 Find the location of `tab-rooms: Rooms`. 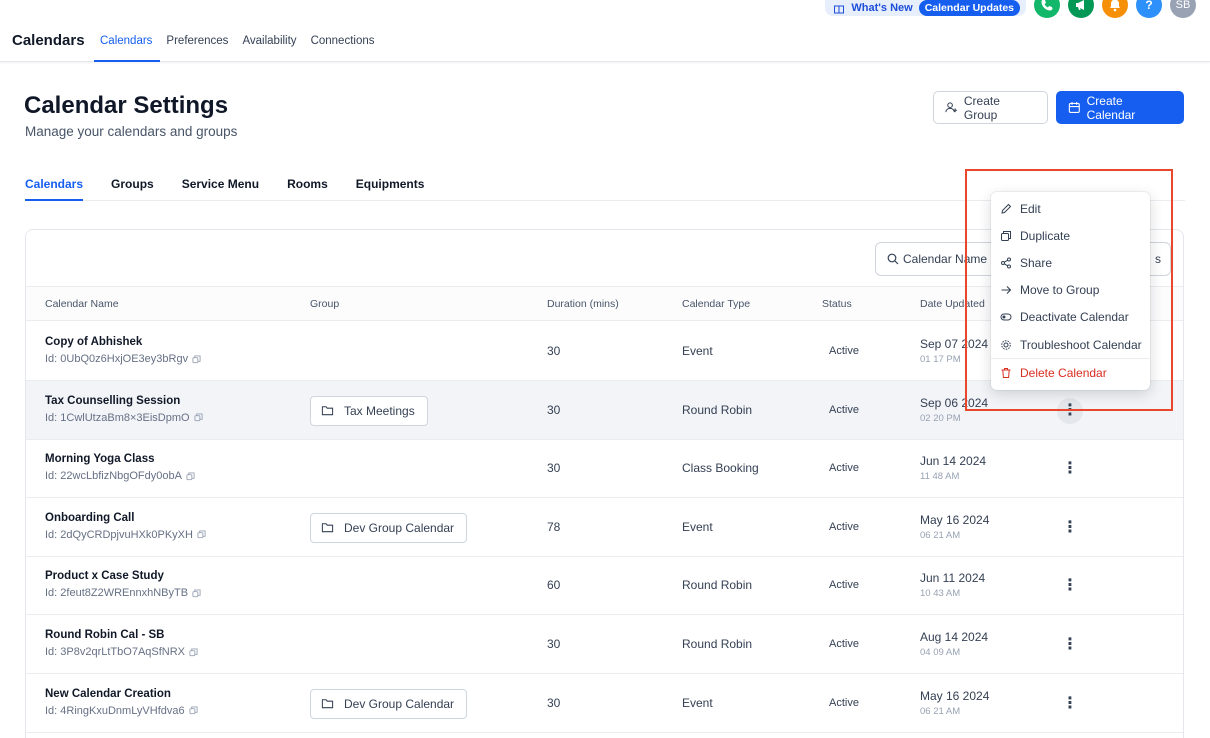

tab-rooms: Rooms is located at coordinates (307, 184).